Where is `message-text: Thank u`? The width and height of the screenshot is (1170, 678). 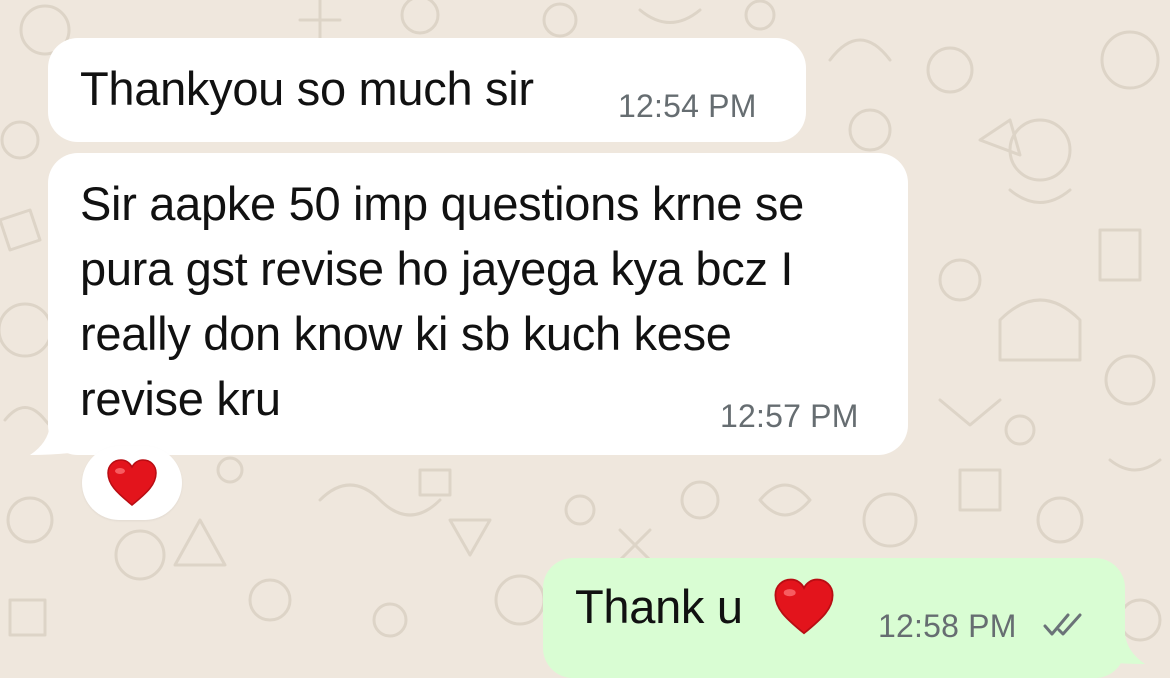 message-text: Thank u is located at coordinates (659, 606).